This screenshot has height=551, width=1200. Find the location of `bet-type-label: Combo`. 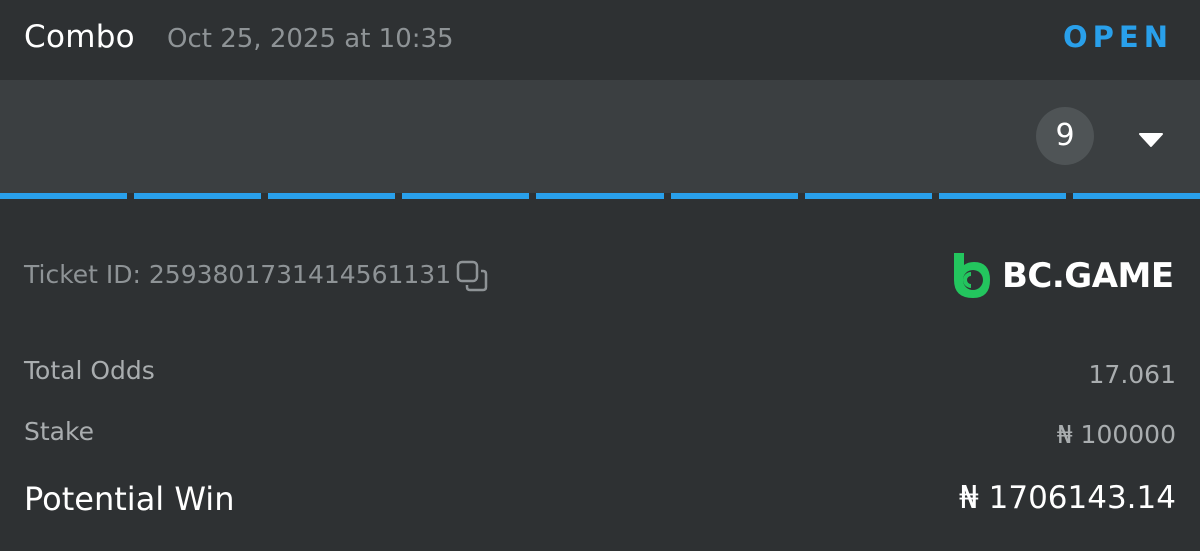

bet-type-label: Combo is located at coordinates (79, 37).